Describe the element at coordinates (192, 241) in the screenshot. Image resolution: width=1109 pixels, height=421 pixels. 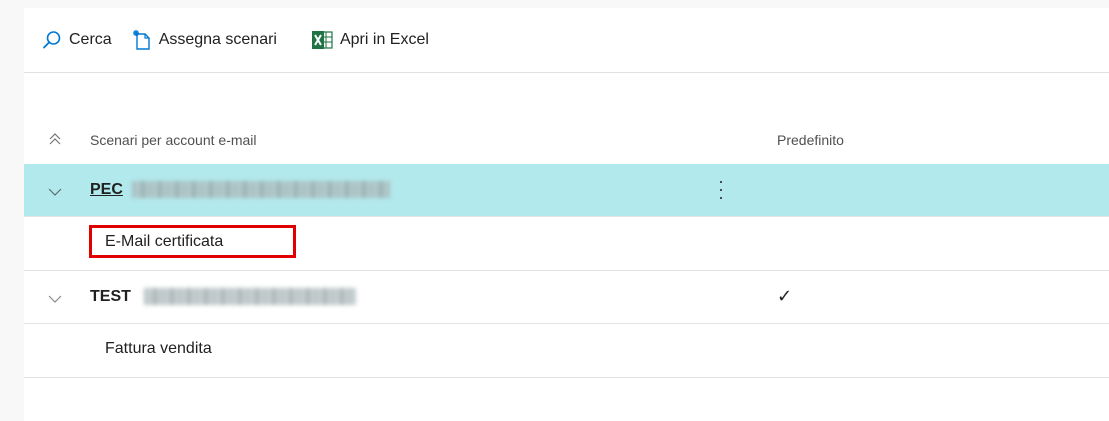
I see `highlight-box` at that location.